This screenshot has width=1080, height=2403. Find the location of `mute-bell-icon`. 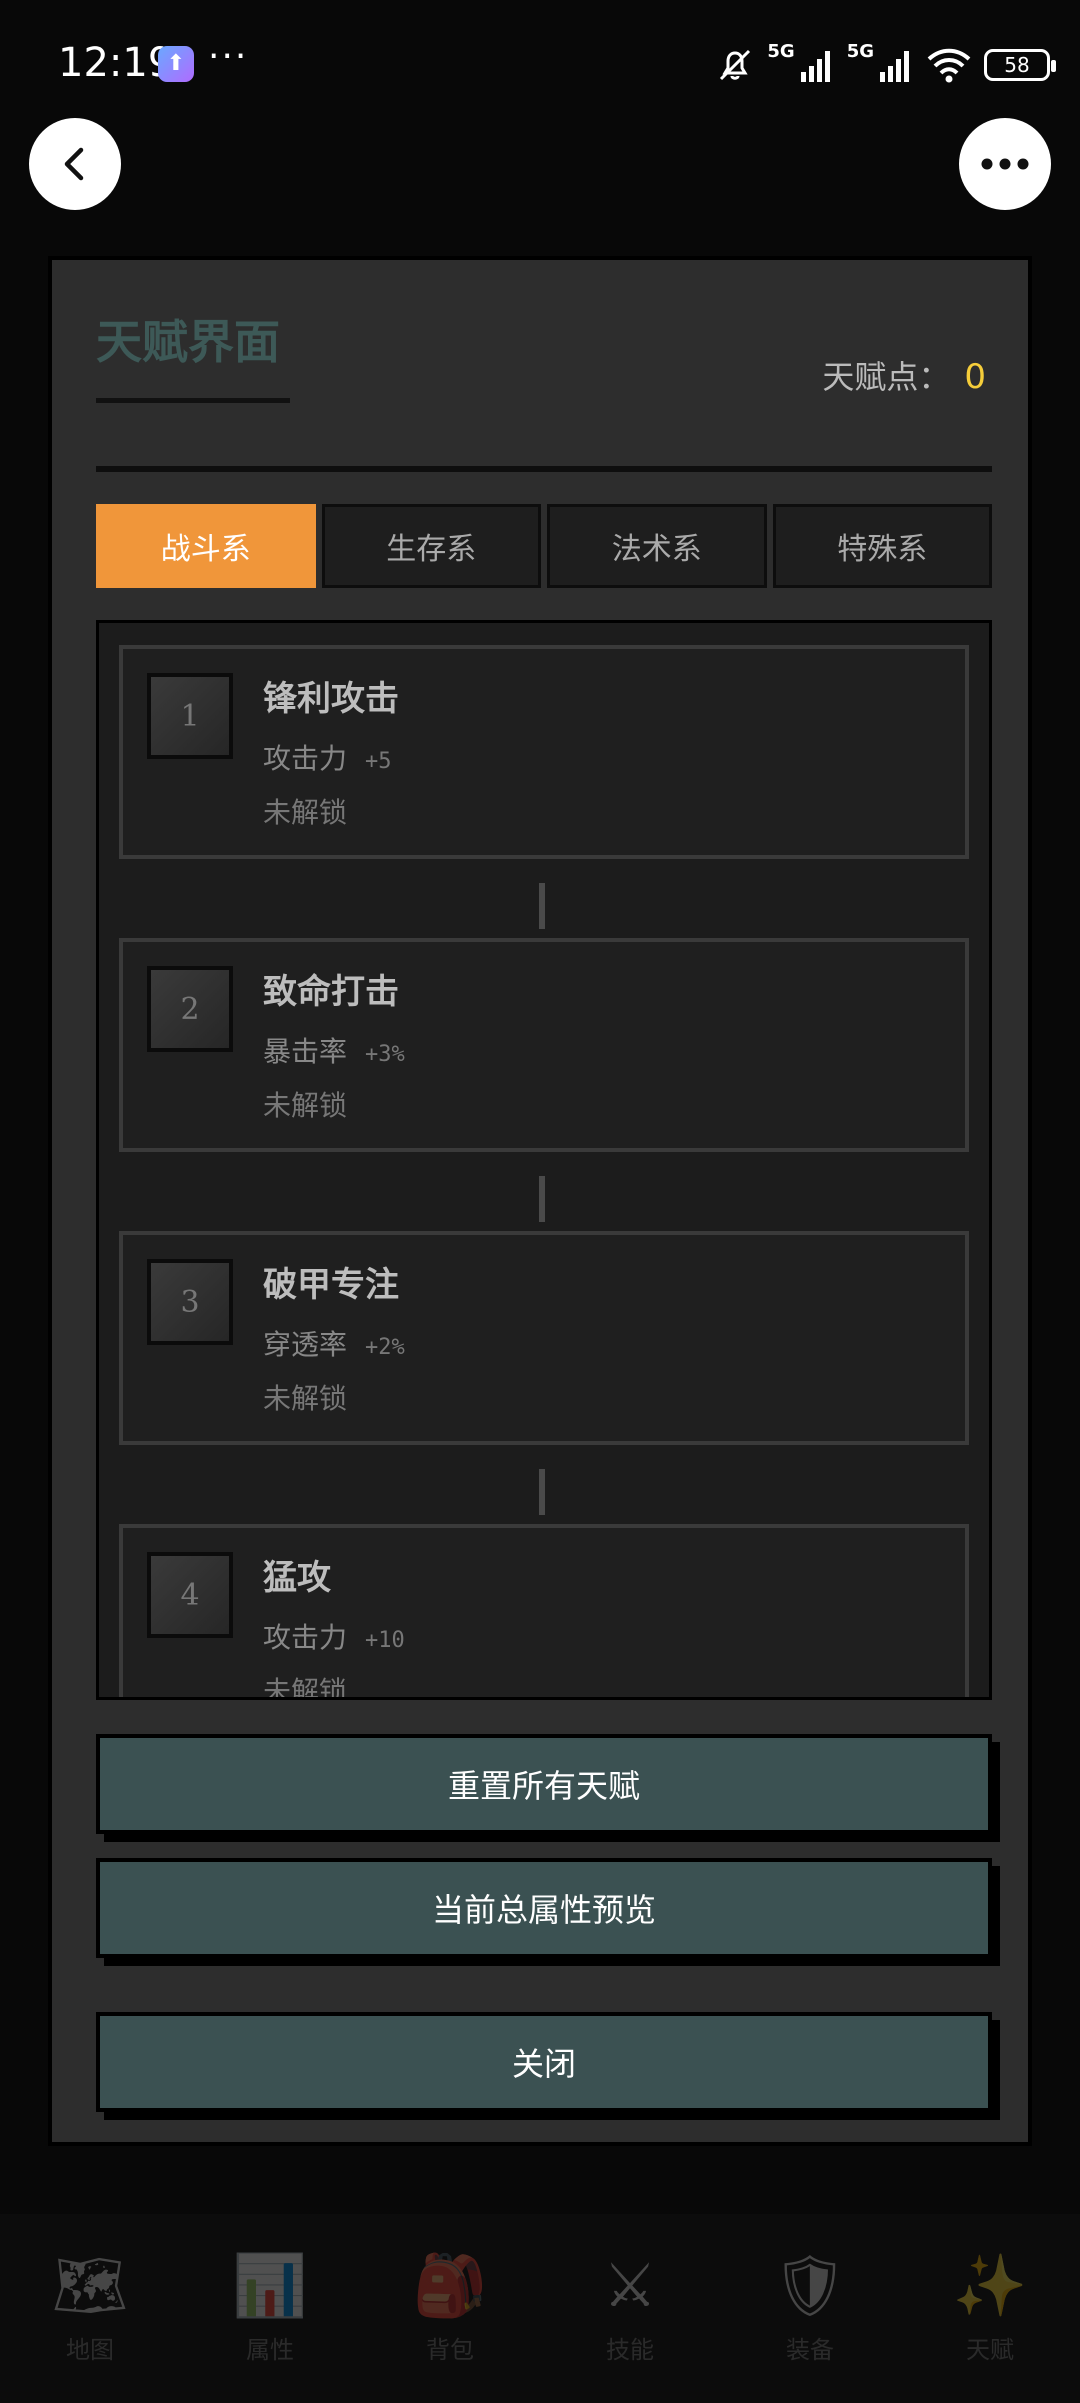

mute-bell-icon is located at coordinates (735, 65).